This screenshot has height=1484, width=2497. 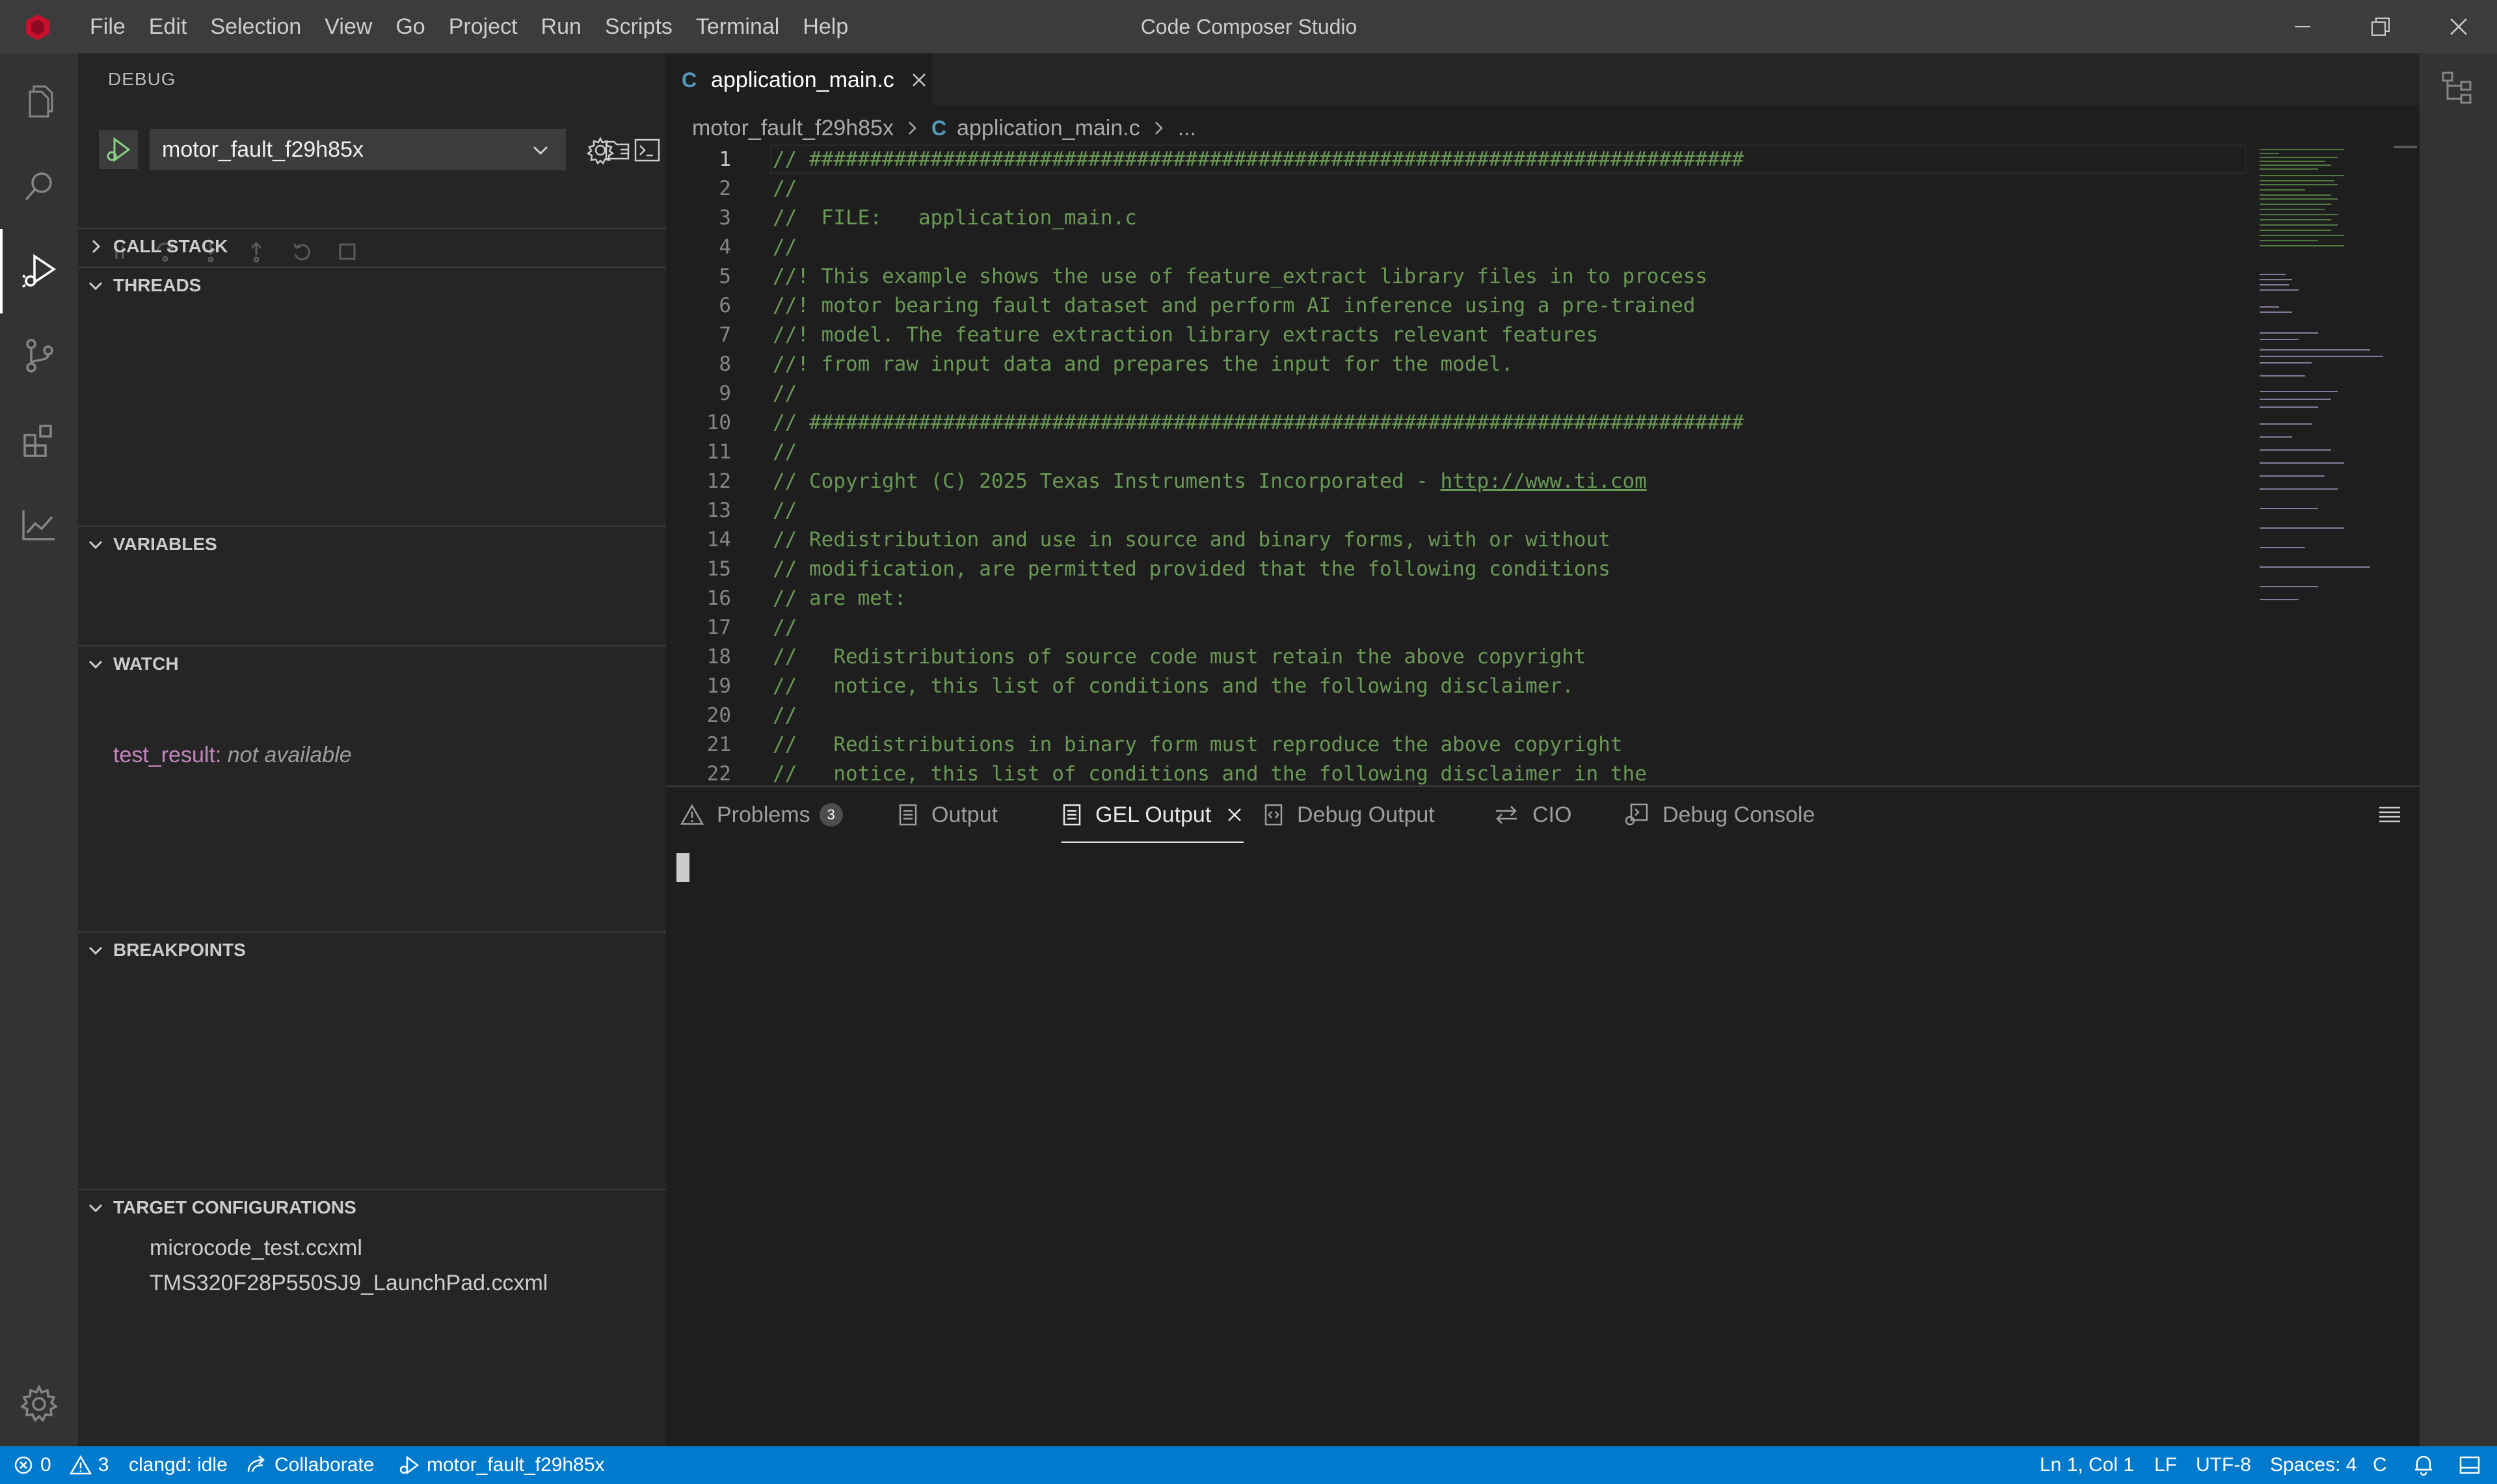 I want to click on tab-debug-console: Debug Console, so click(x=1719, y=815).